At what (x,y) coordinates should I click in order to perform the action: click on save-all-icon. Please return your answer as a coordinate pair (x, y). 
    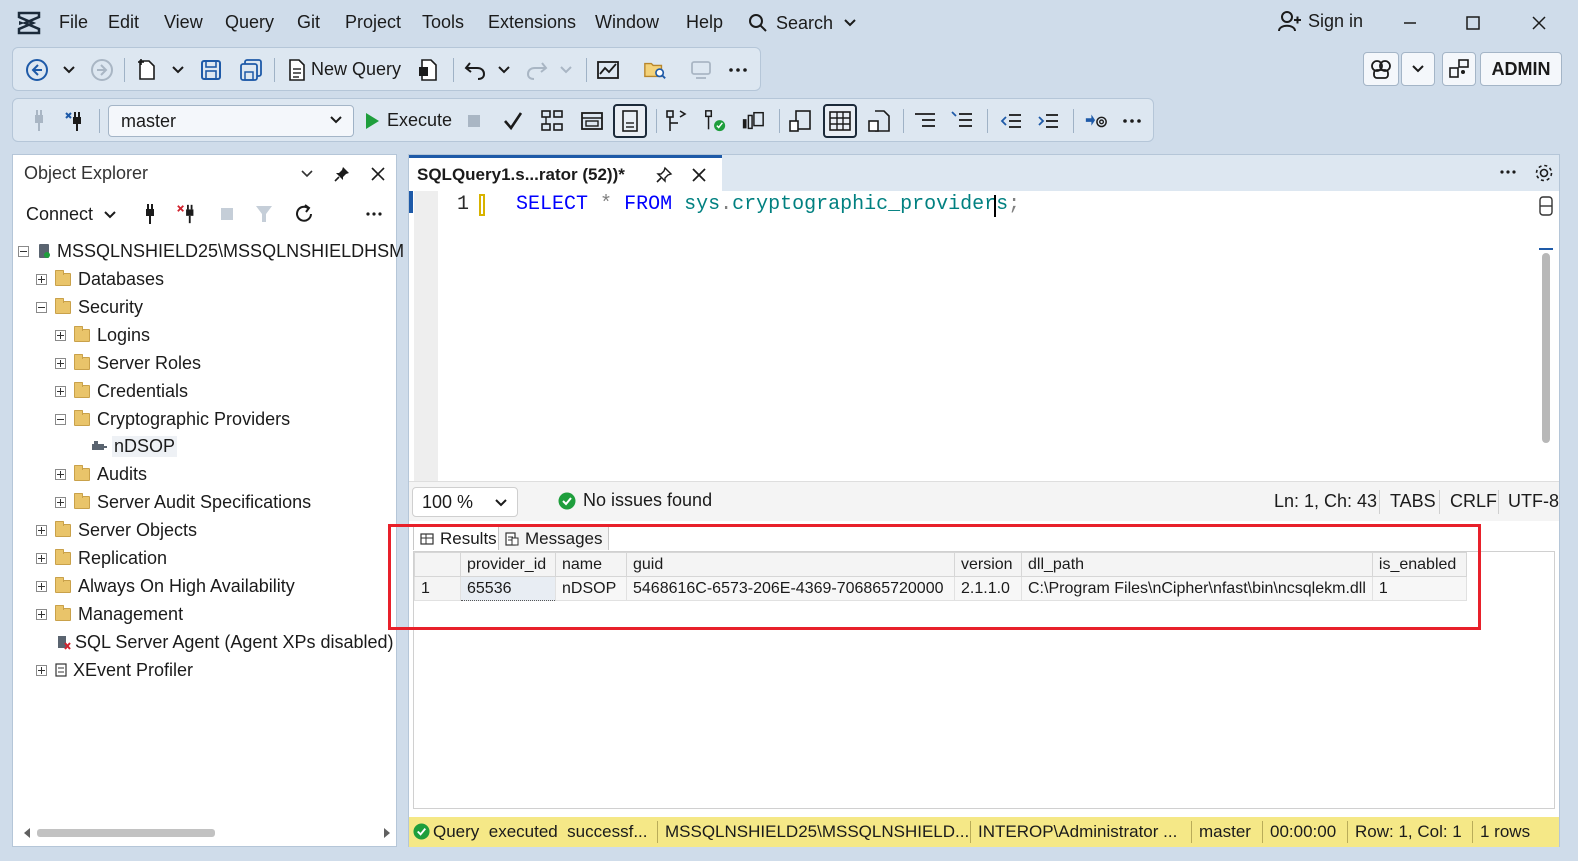
    Looking at the image, I should click on (251, 70).